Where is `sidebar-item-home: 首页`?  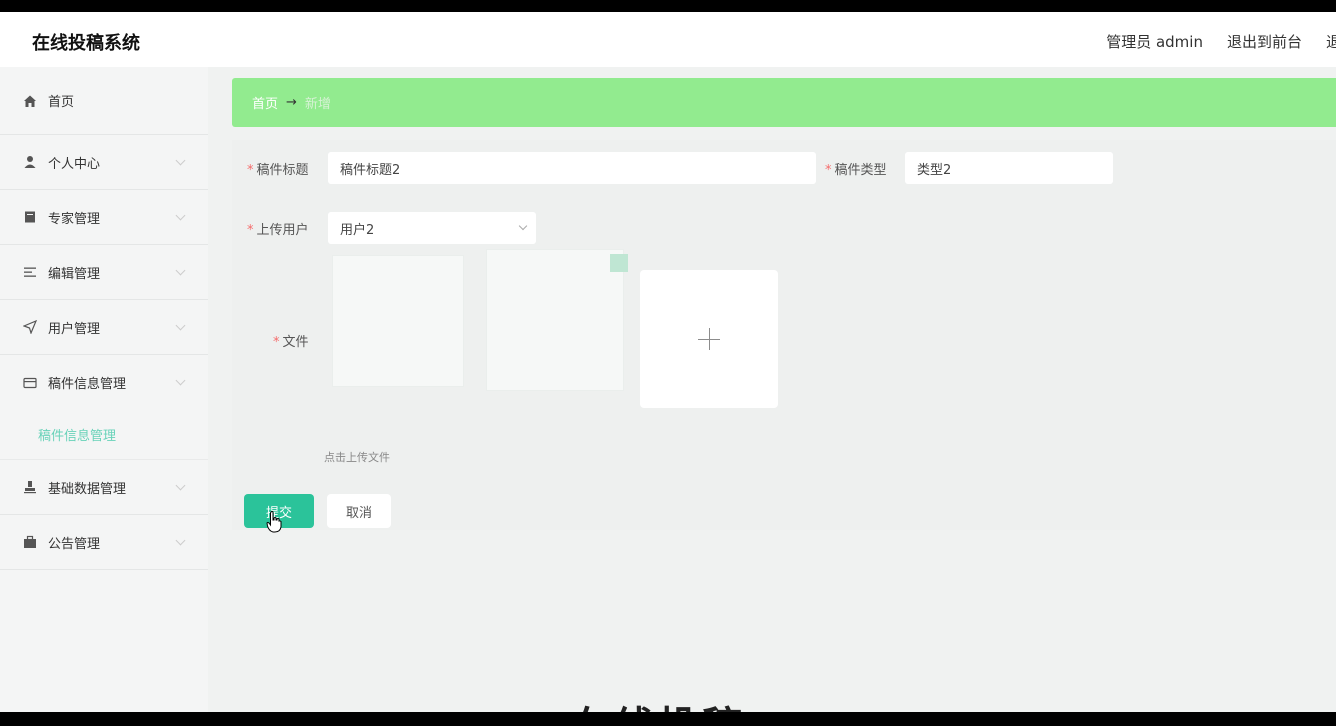 sidebar-item-home: 首页 is located at coordinates (104, 101).